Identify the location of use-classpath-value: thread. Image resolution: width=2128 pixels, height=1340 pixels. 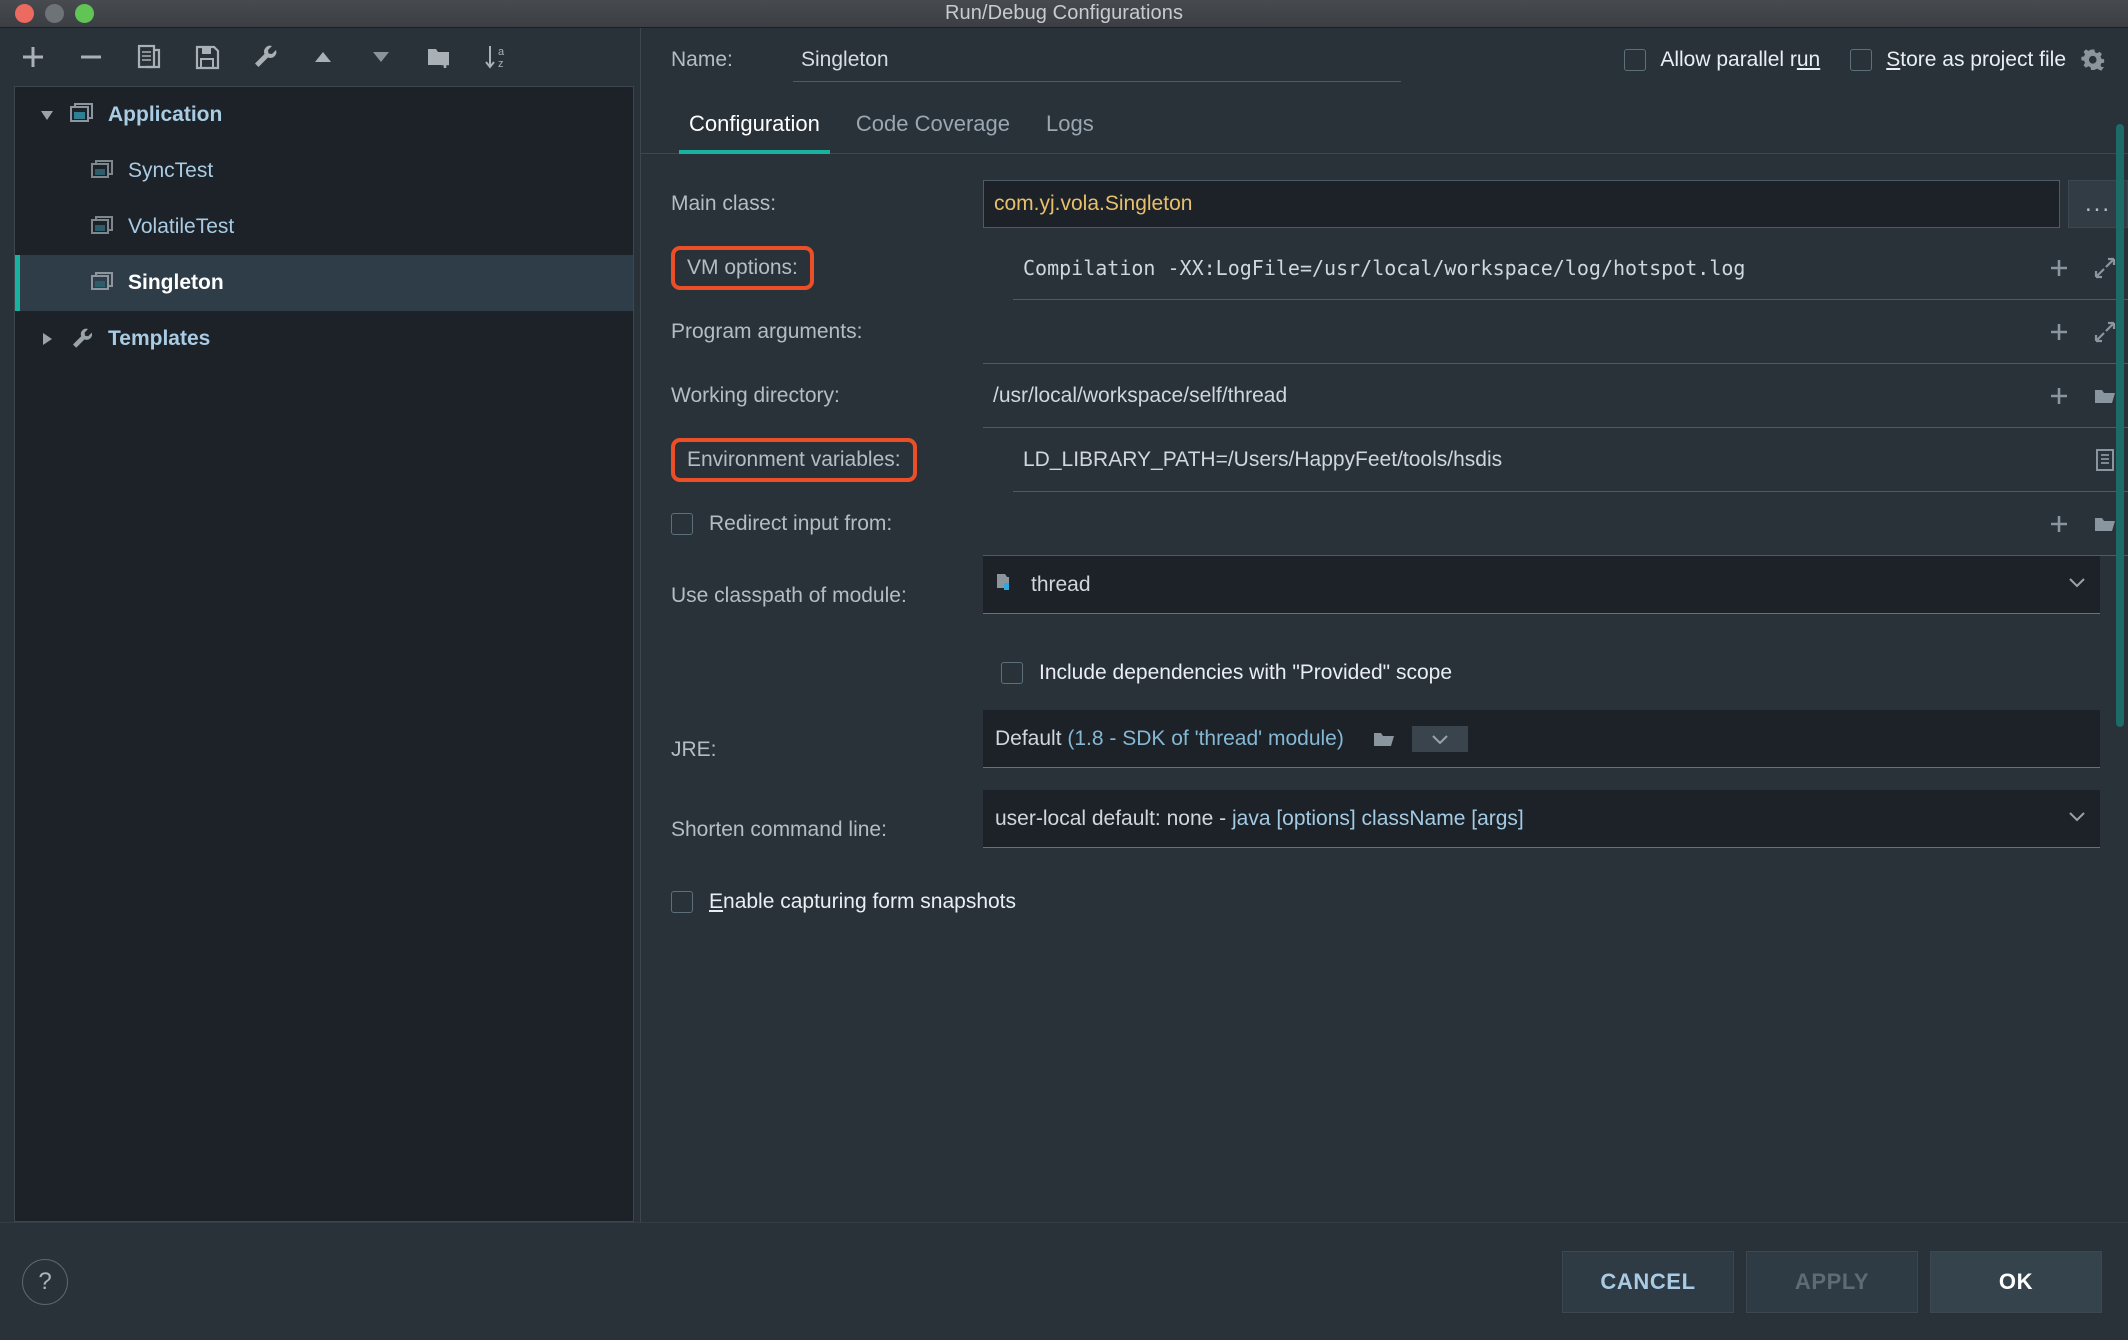
(1061, 584).